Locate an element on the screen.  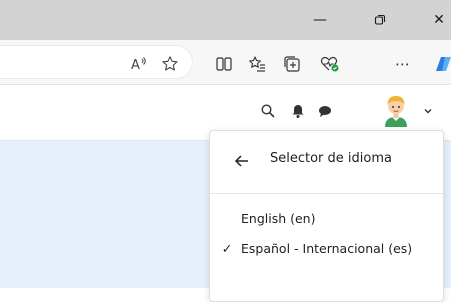
browser-essentials-icon is located at coordinates (330, 64).